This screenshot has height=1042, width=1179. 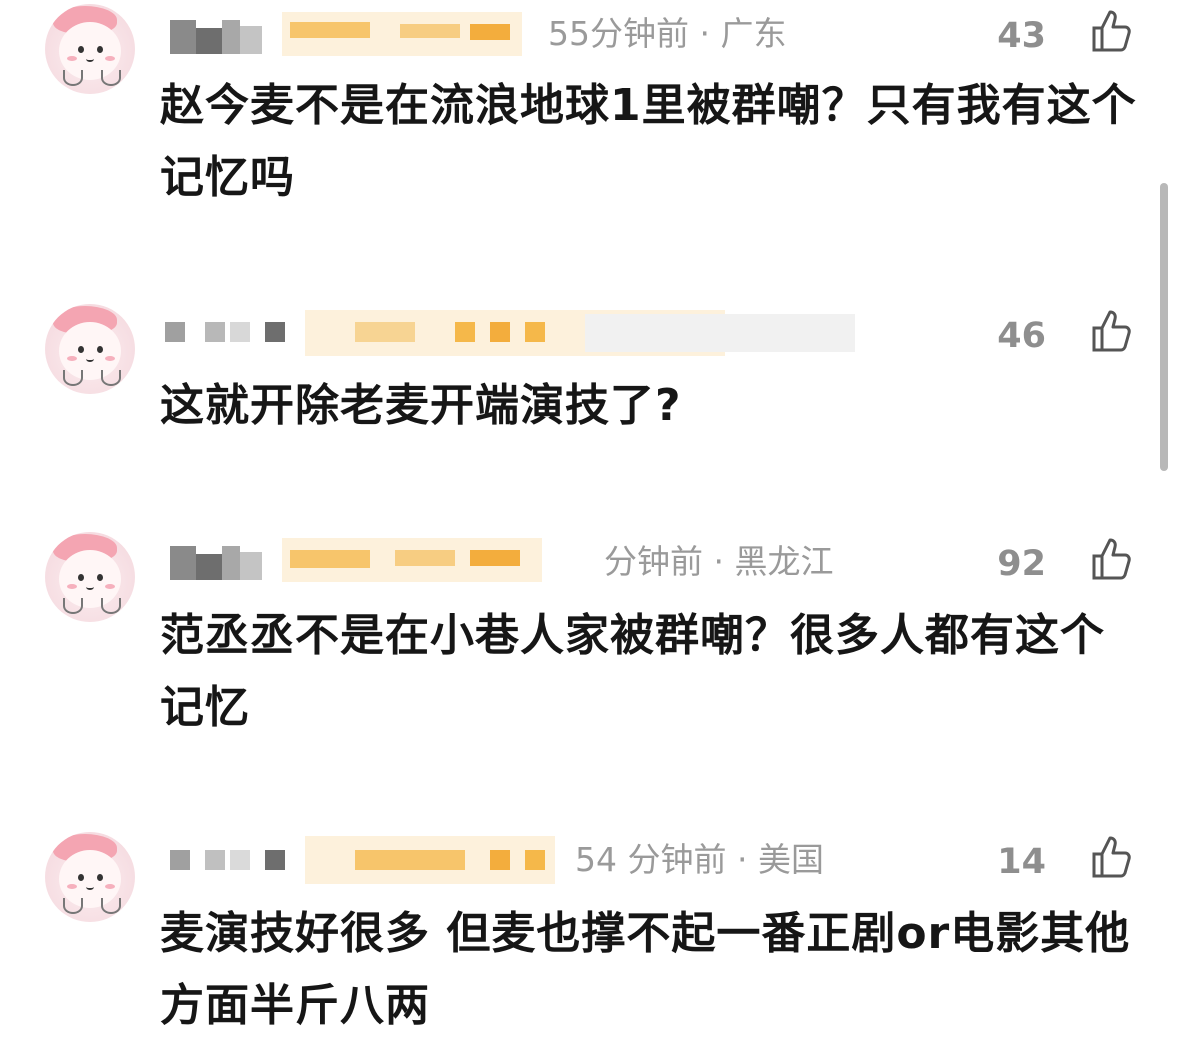 What do you see at coordinates (1021, 336) in the screenshot?
I see `like-count: 46` at bounding box center [1021, 336].